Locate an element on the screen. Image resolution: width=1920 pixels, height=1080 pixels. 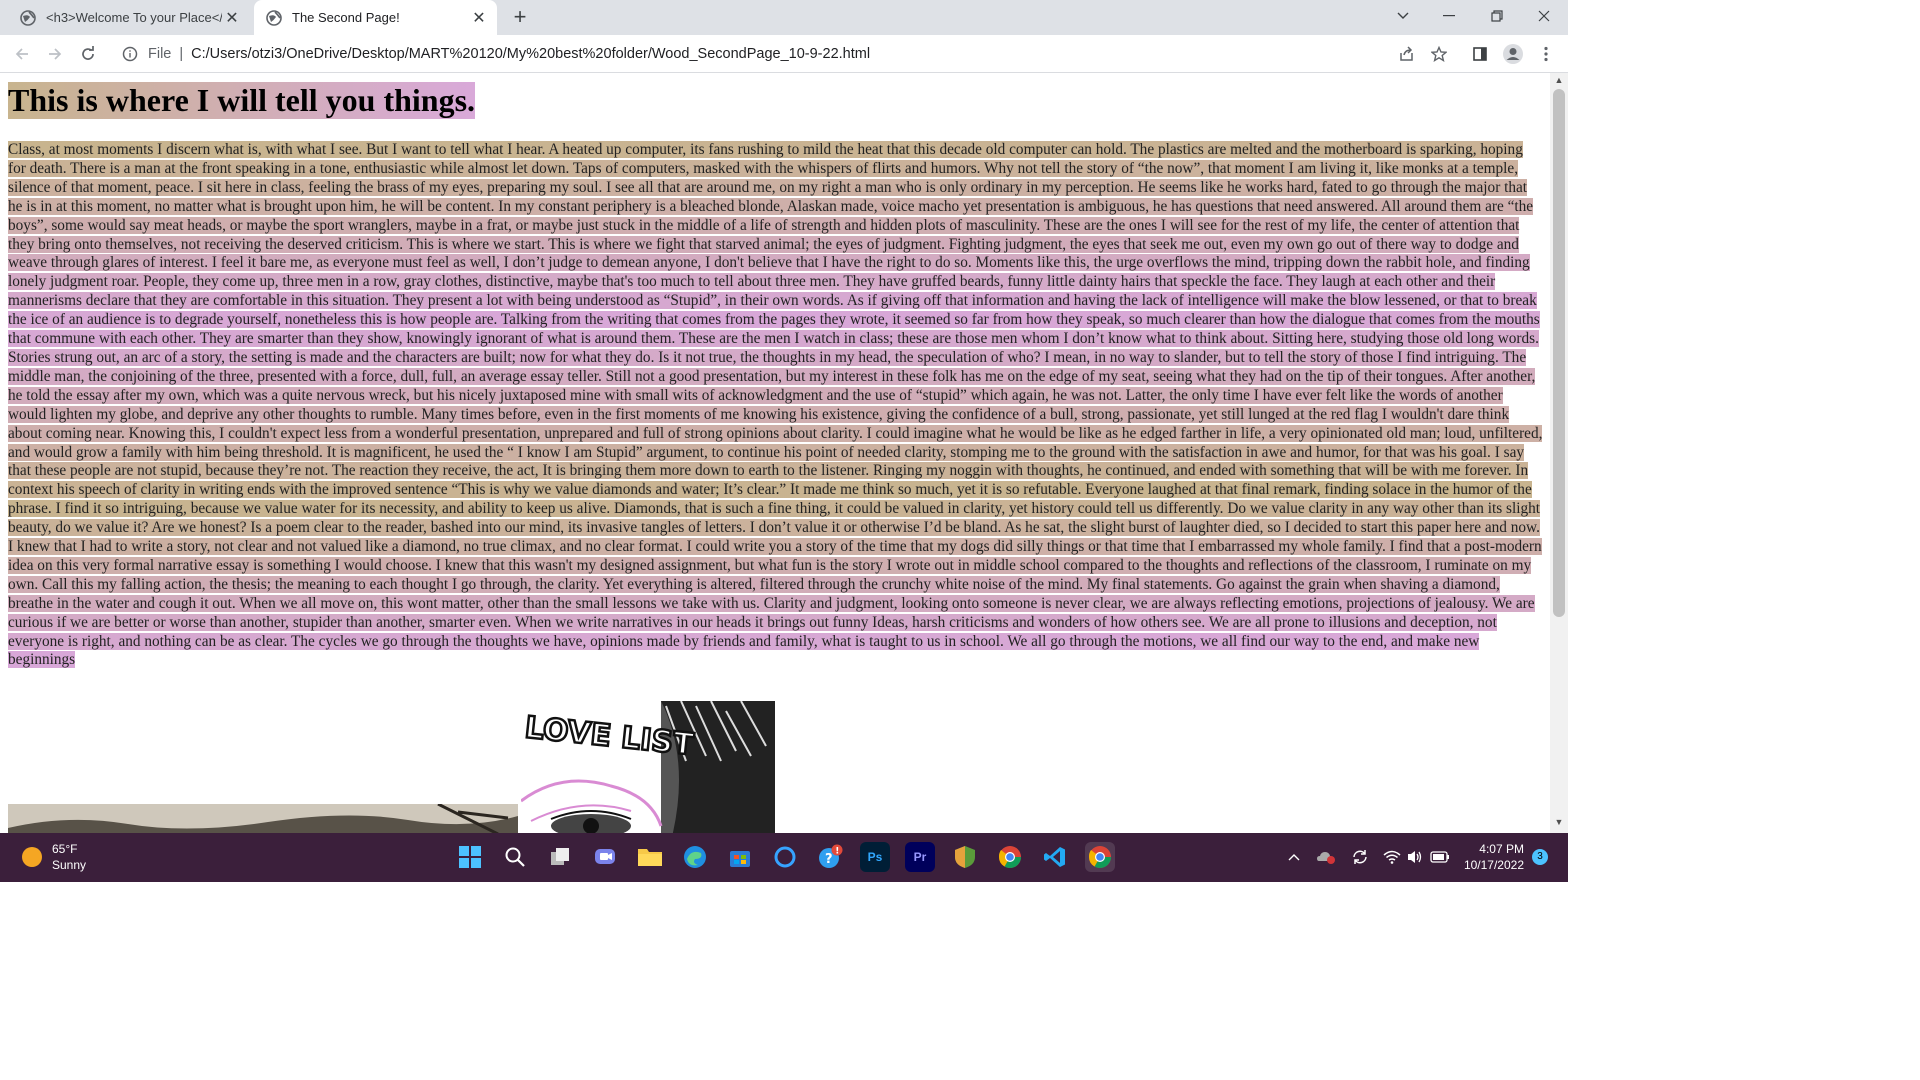
windows-start-icon is located at coordinates (470, 857).